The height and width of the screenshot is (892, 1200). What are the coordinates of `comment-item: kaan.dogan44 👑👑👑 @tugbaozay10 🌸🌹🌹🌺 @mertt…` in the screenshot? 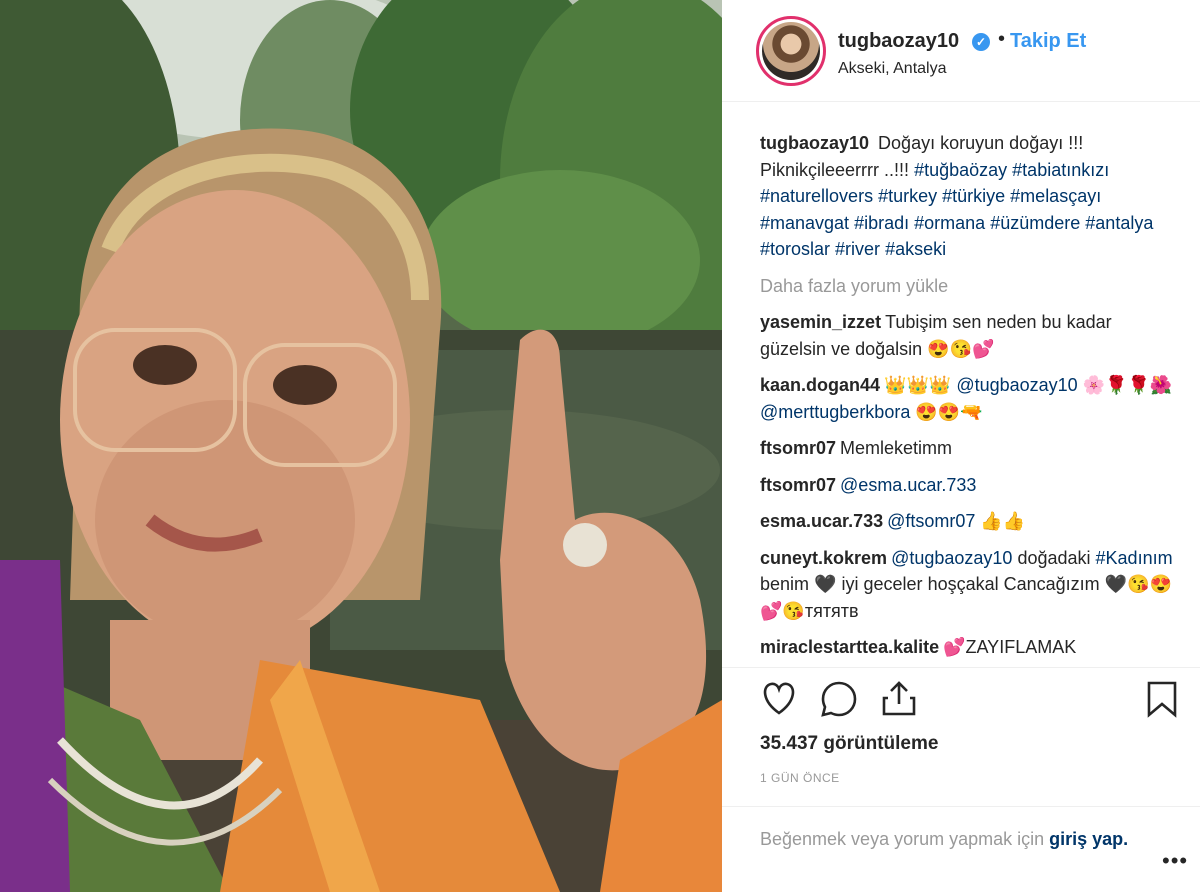 It's located at (970, 398).